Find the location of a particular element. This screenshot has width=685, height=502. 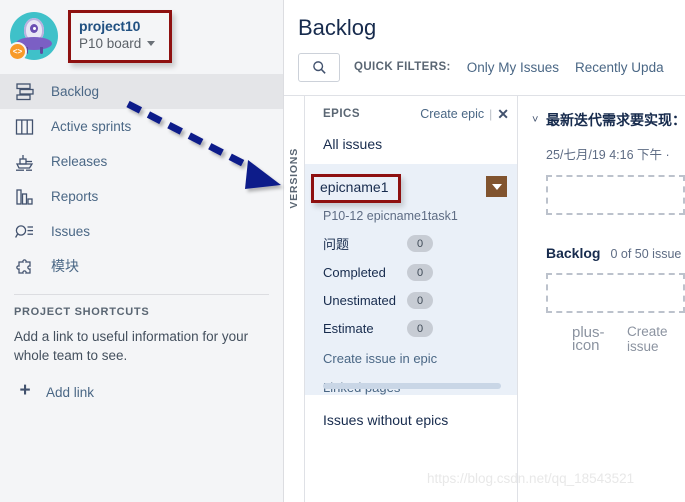

issues-without-epics-item: Issues without epics is located at coordinates (420, 420).